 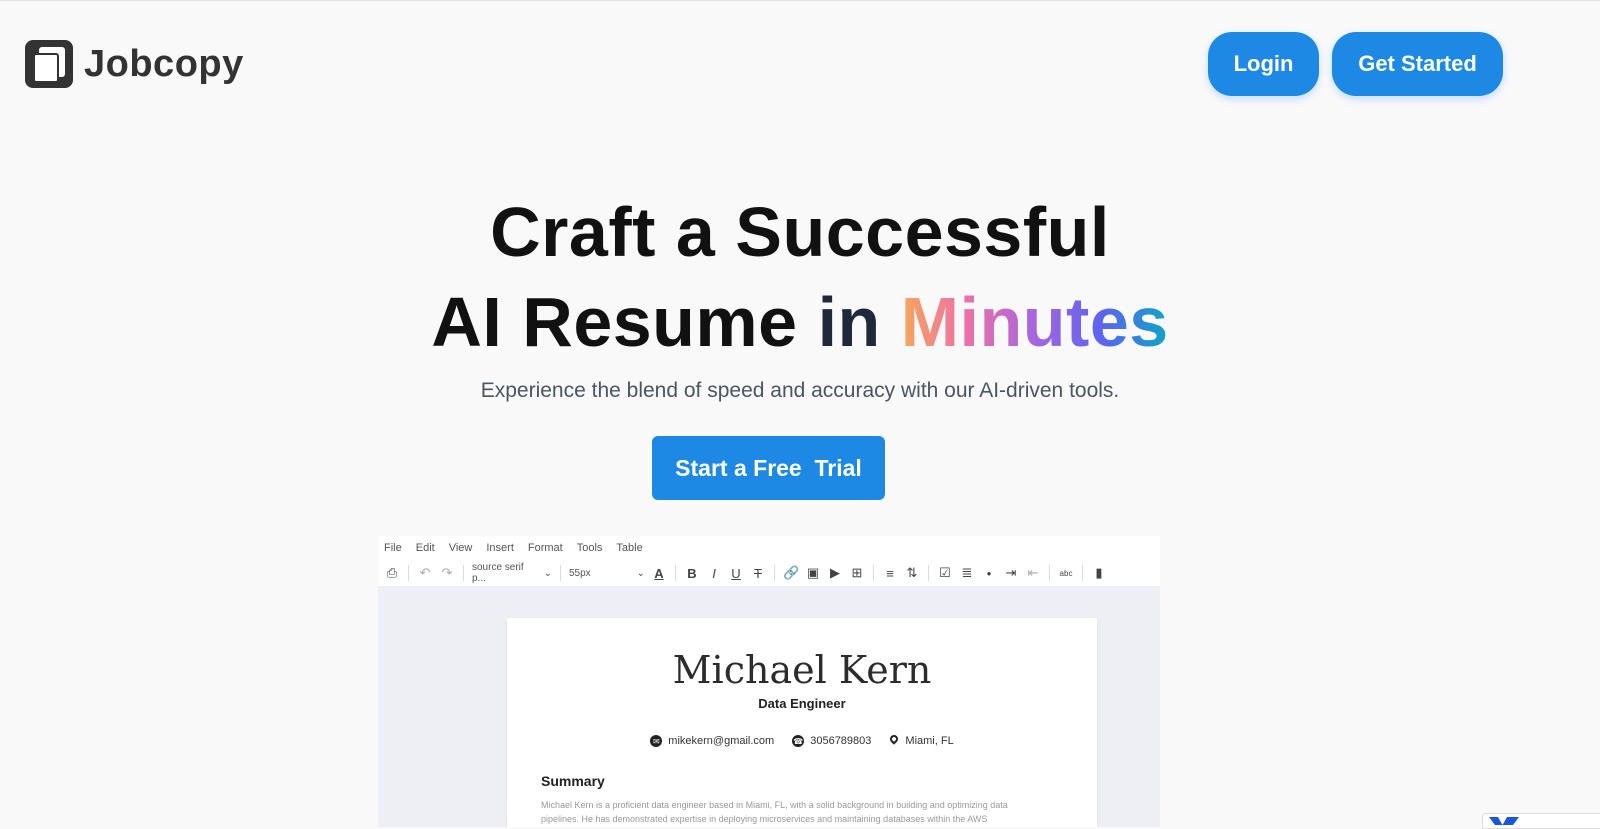 What do you see at coordinates (614, 322) in the screenshot?
I see `hero-title-ai-resume: AI Resume` at bounding box center [614, 322].